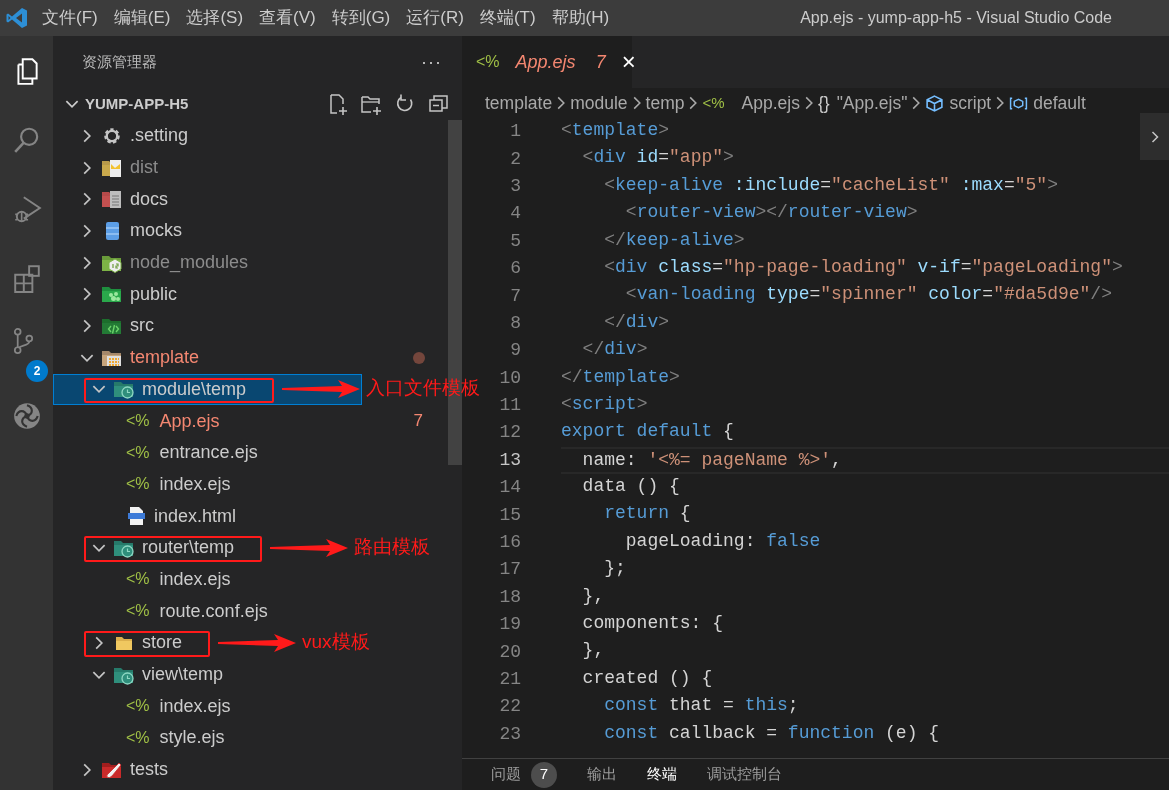  I want to click on count-badge: 7, so click(544, 774).